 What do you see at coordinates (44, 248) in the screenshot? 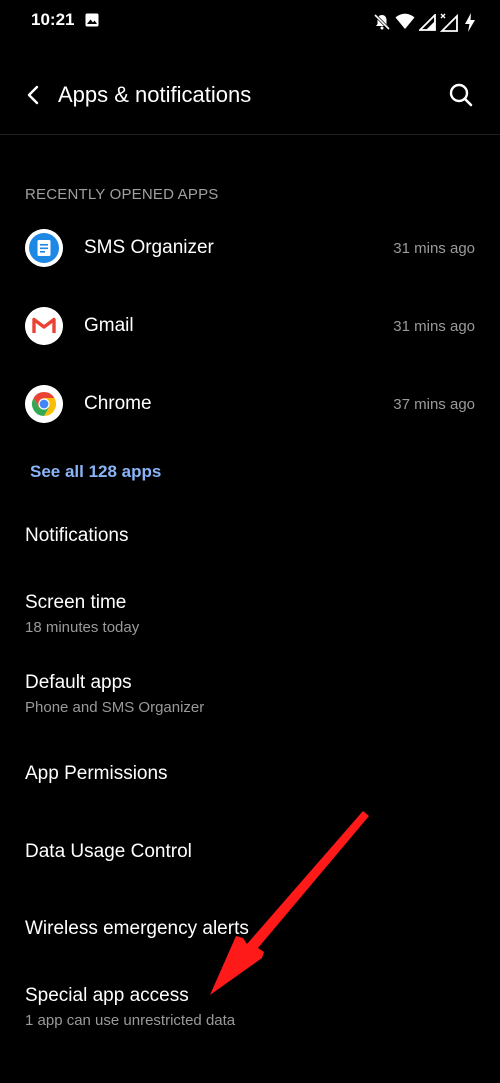
I see `sms-organizer-icon` at bounding box center [44, 248].